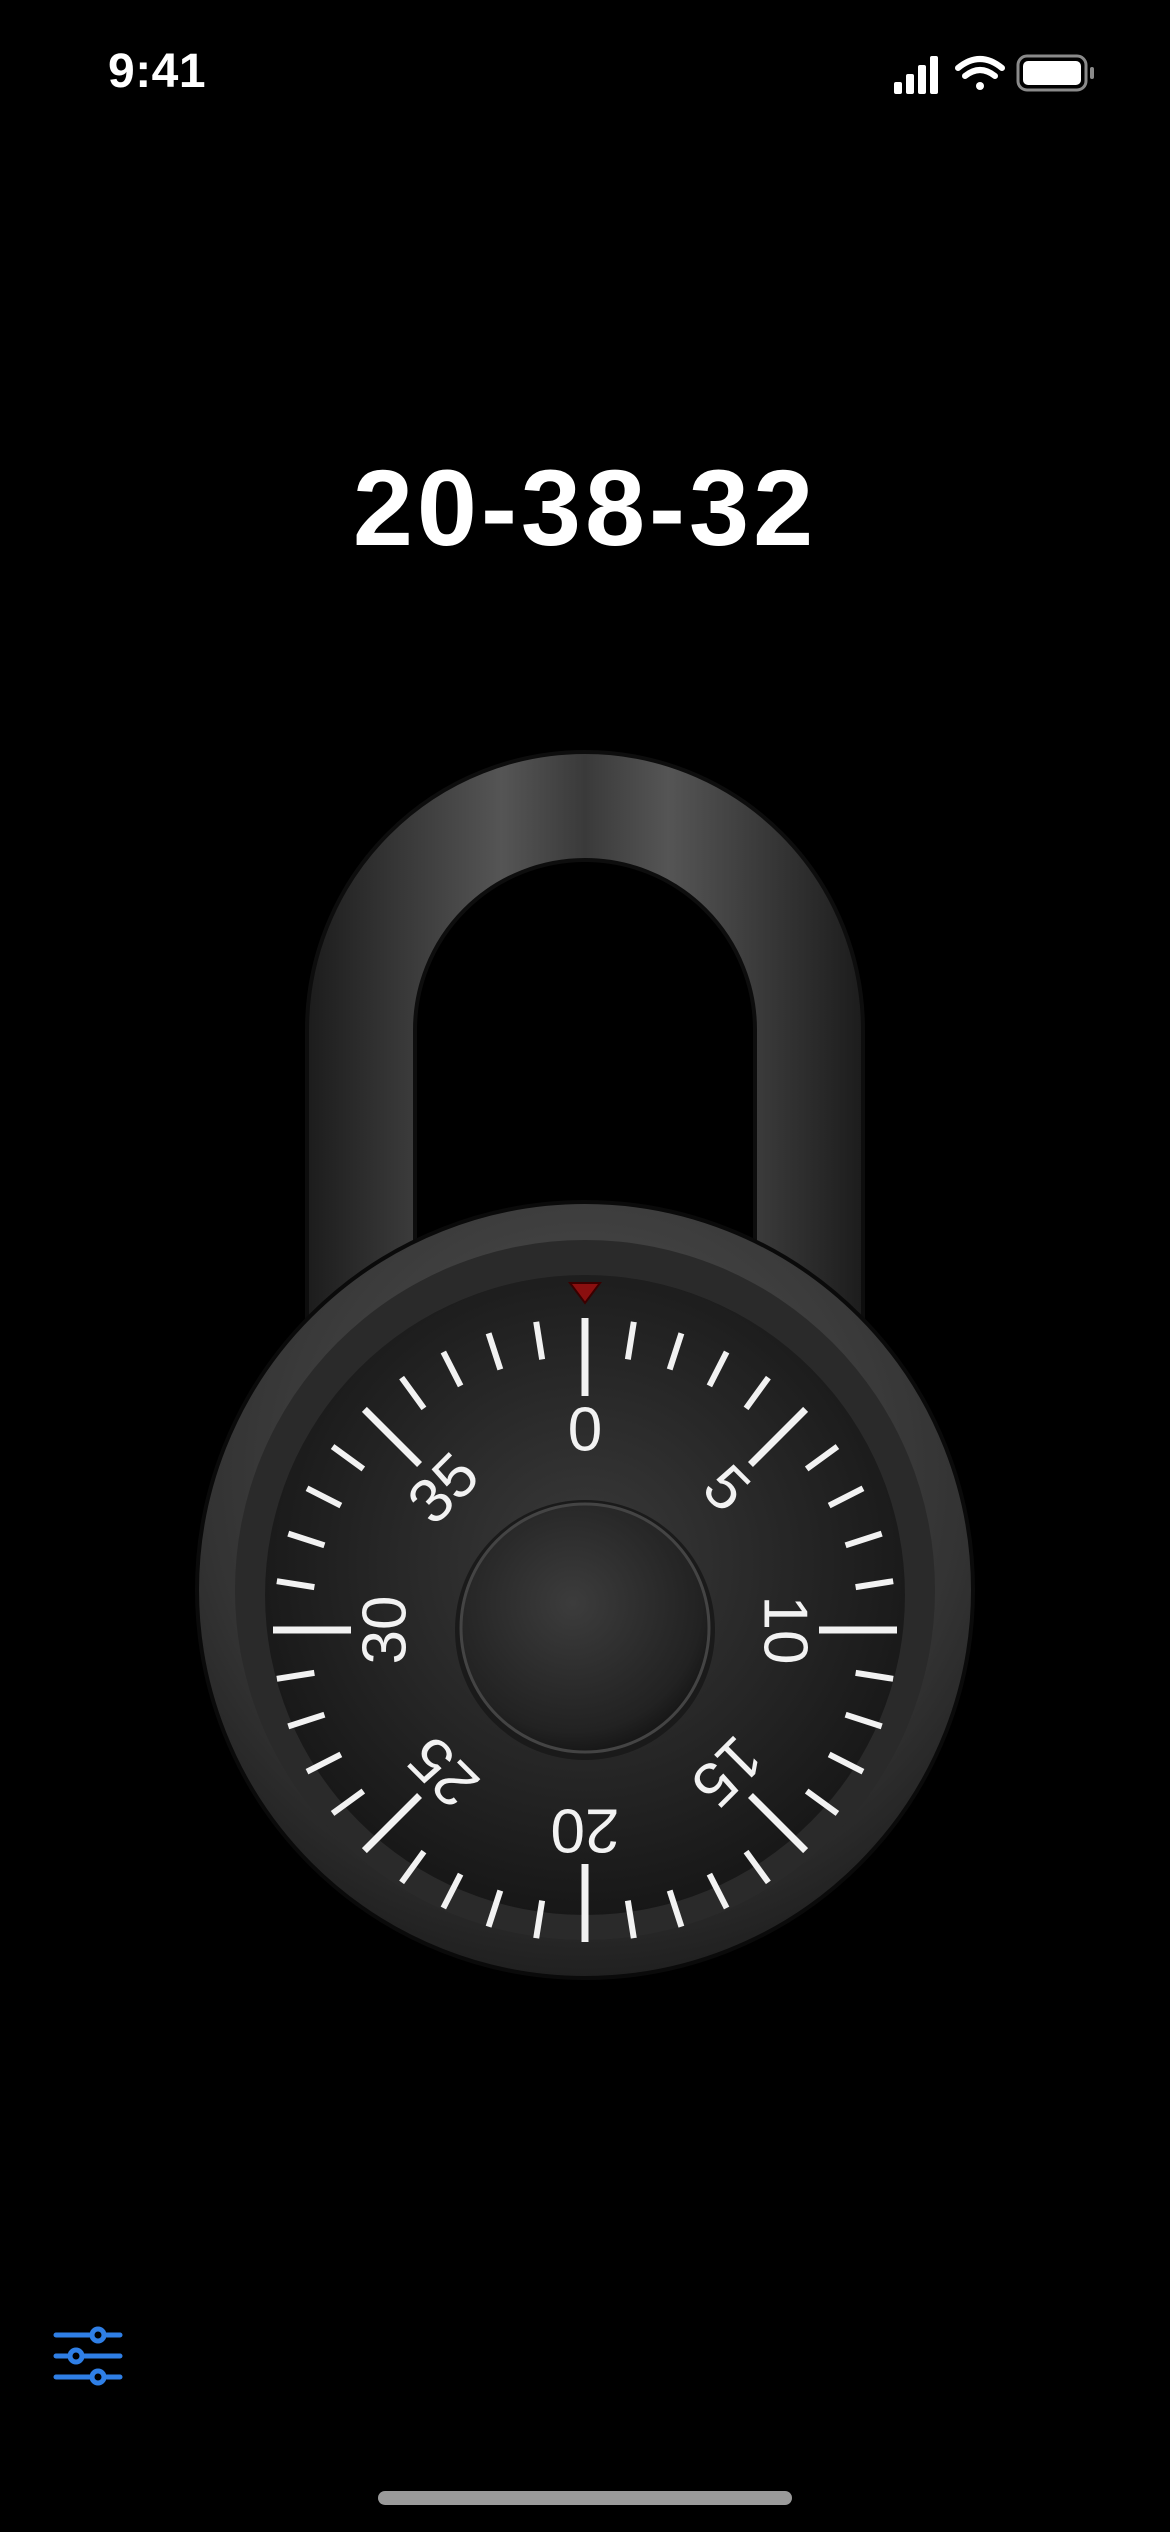  Describe the element at coordinates (585, 507) in the screenshot. I see `combination-display: 20-38-32` at that location.